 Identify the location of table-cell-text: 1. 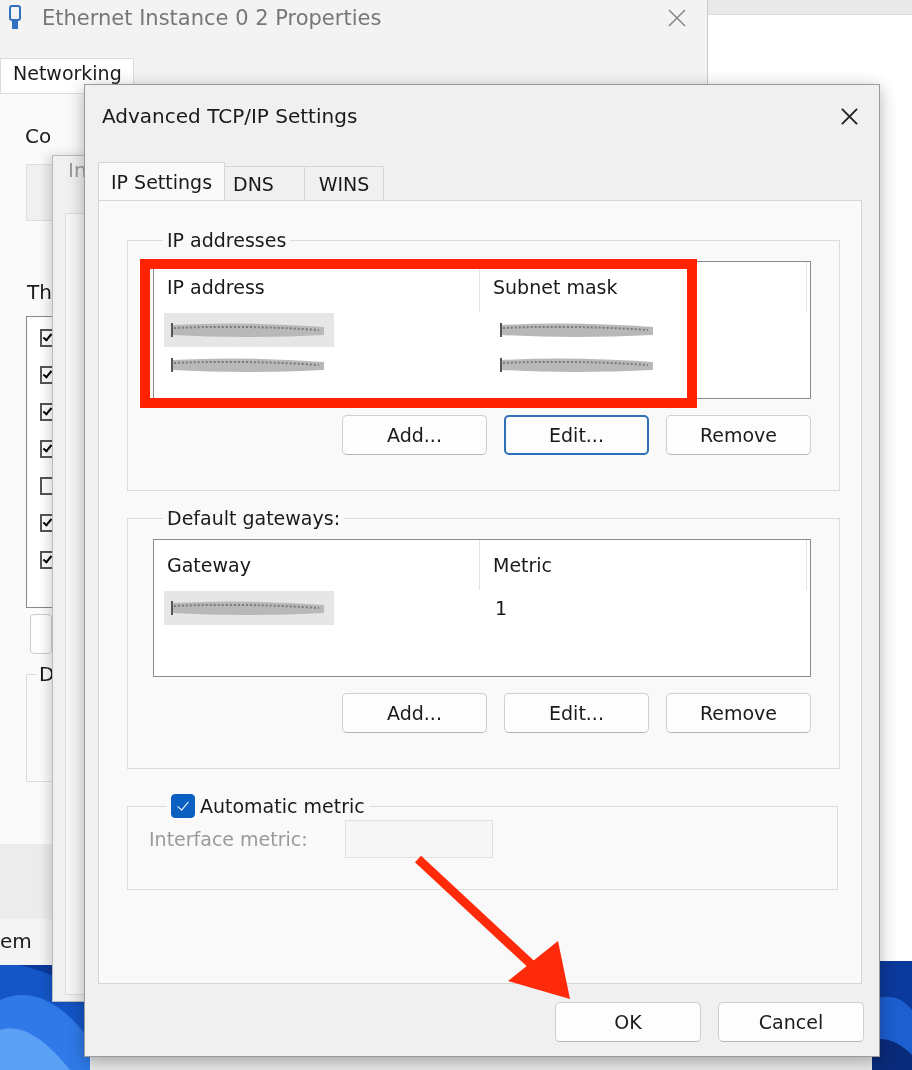
(501, 607).